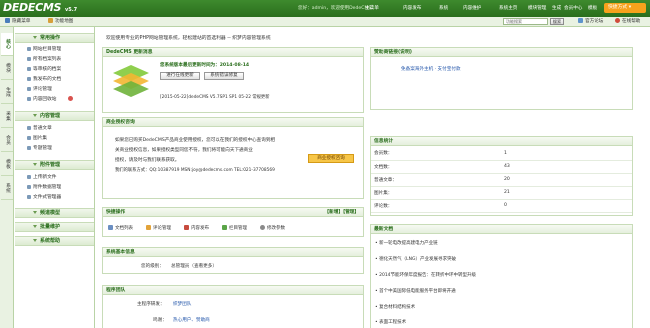 Image resolution: width=650 pixels, height=328 pixels. I want to click on quick-category: 栏目管理, so click(234, 228).